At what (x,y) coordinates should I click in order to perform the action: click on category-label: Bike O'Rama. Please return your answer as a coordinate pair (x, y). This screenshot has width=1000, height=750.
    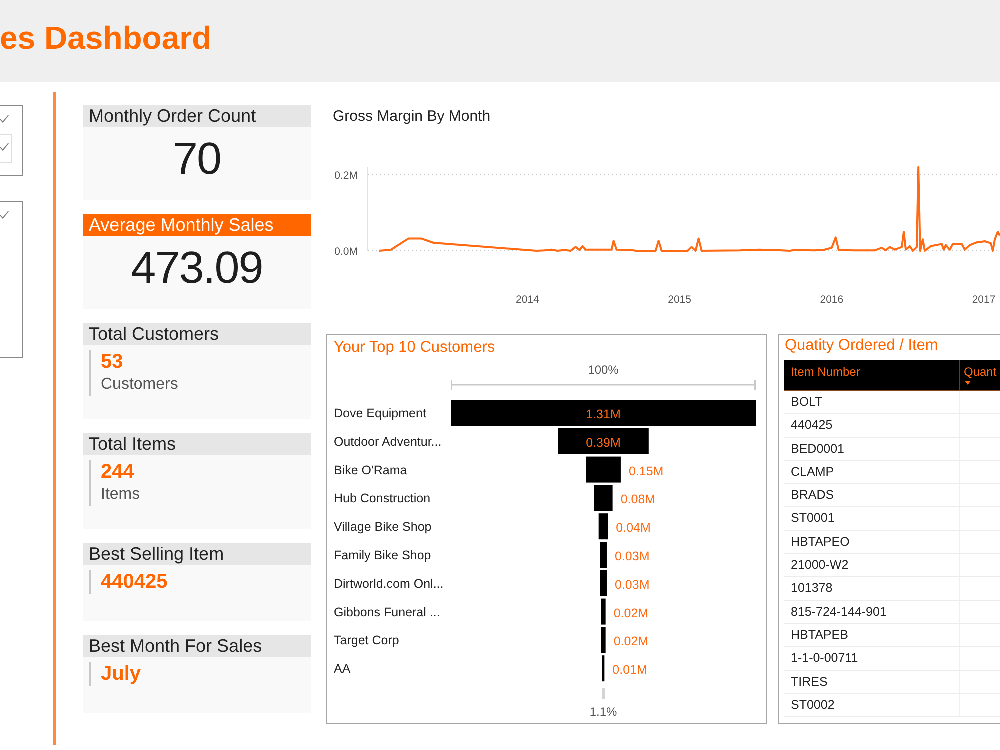
    Looking at the image, I should click on (371, 470).